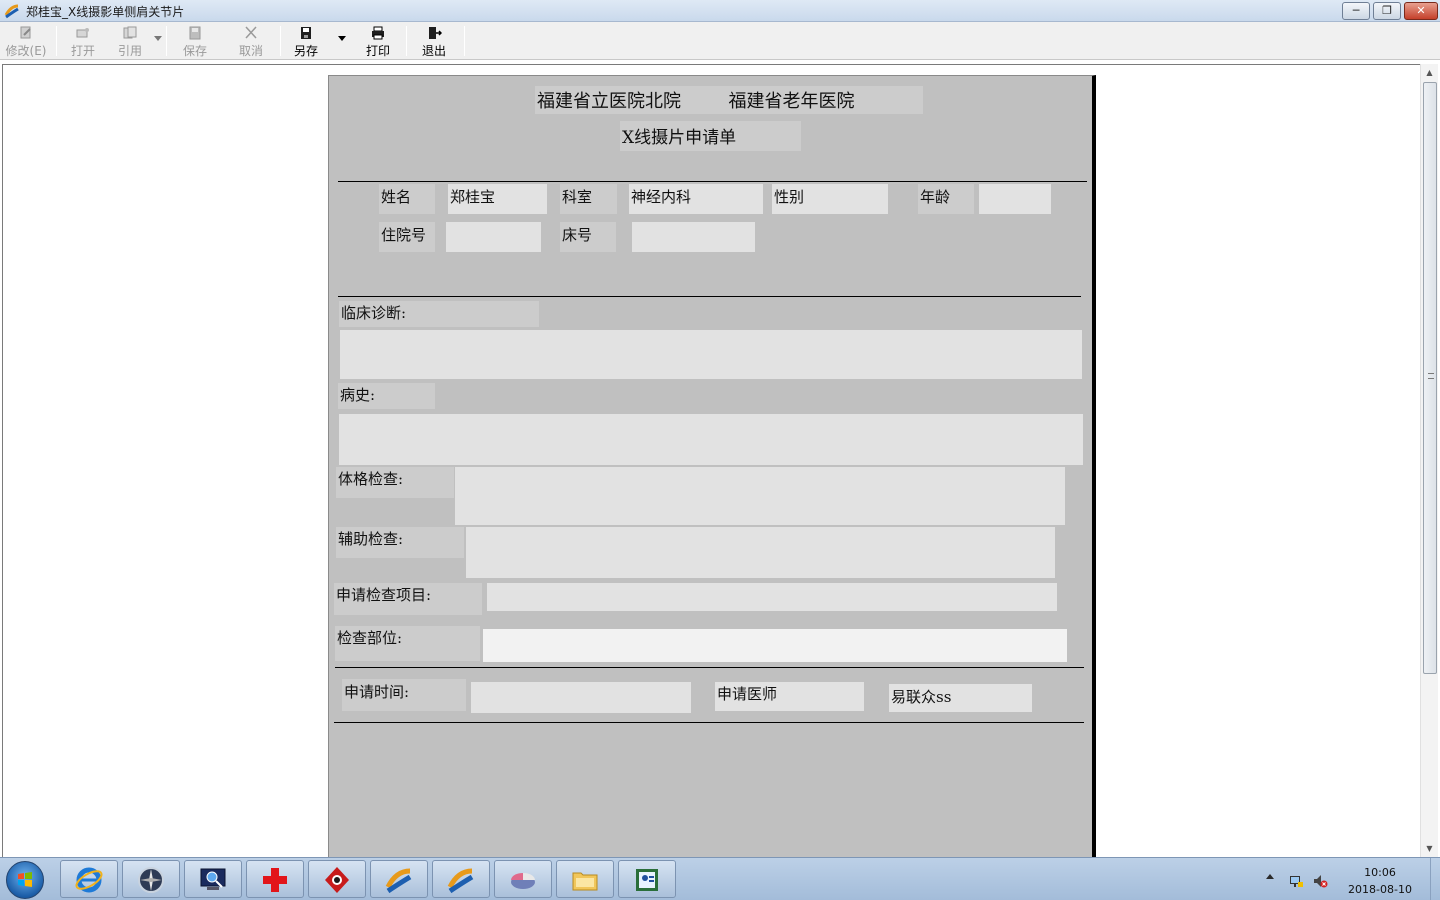 This screenshot has width=1440, height=900. Describe the element at coordinates (1421, 11) in the screenshot. I see `close-button: ✕` at that location.